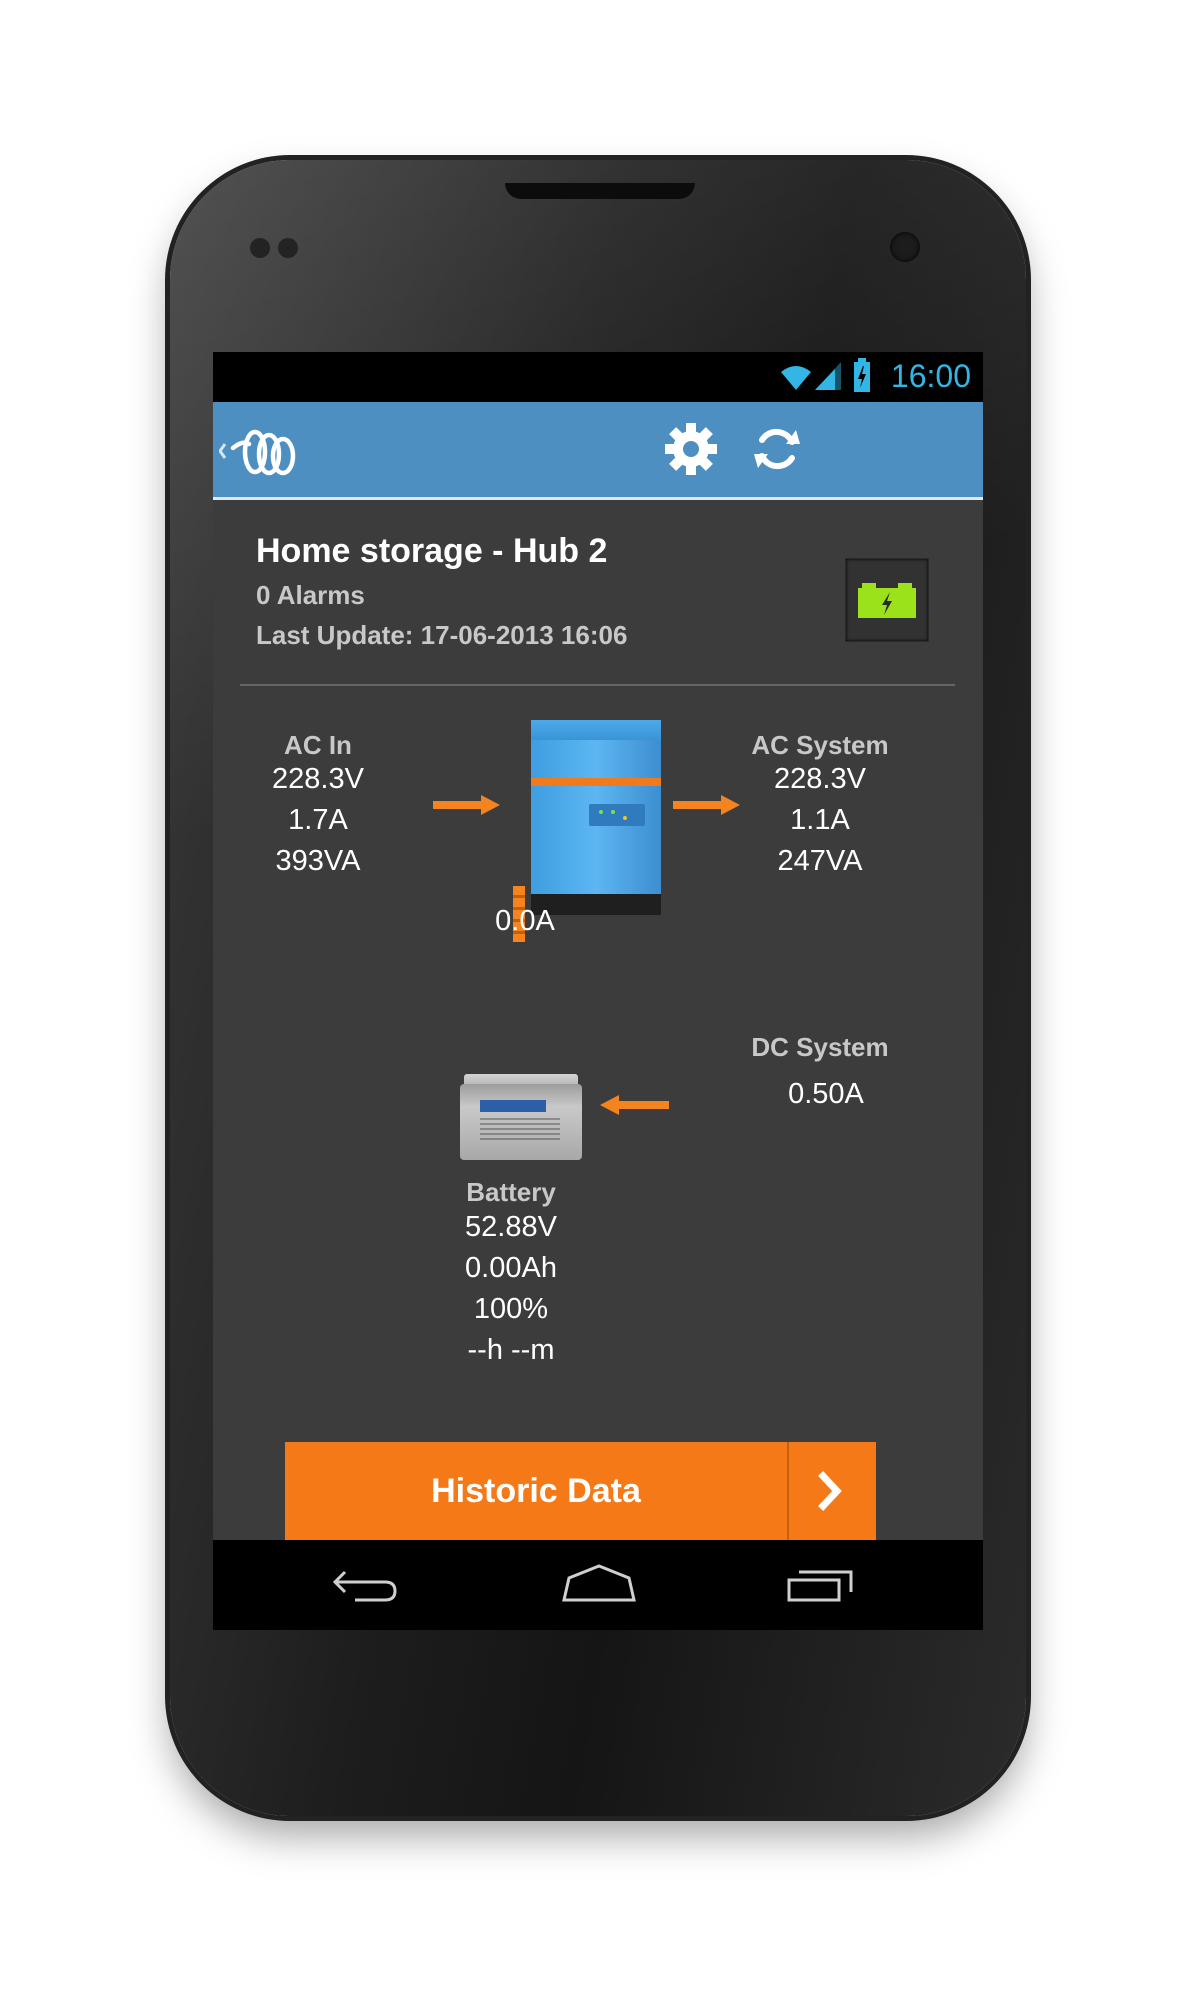 The image size is (1195, 1994). What do you see at coordinates (830, 1491) in the screenshot?
I see `chevron-right-icon` at bounding box center [830, 1491].